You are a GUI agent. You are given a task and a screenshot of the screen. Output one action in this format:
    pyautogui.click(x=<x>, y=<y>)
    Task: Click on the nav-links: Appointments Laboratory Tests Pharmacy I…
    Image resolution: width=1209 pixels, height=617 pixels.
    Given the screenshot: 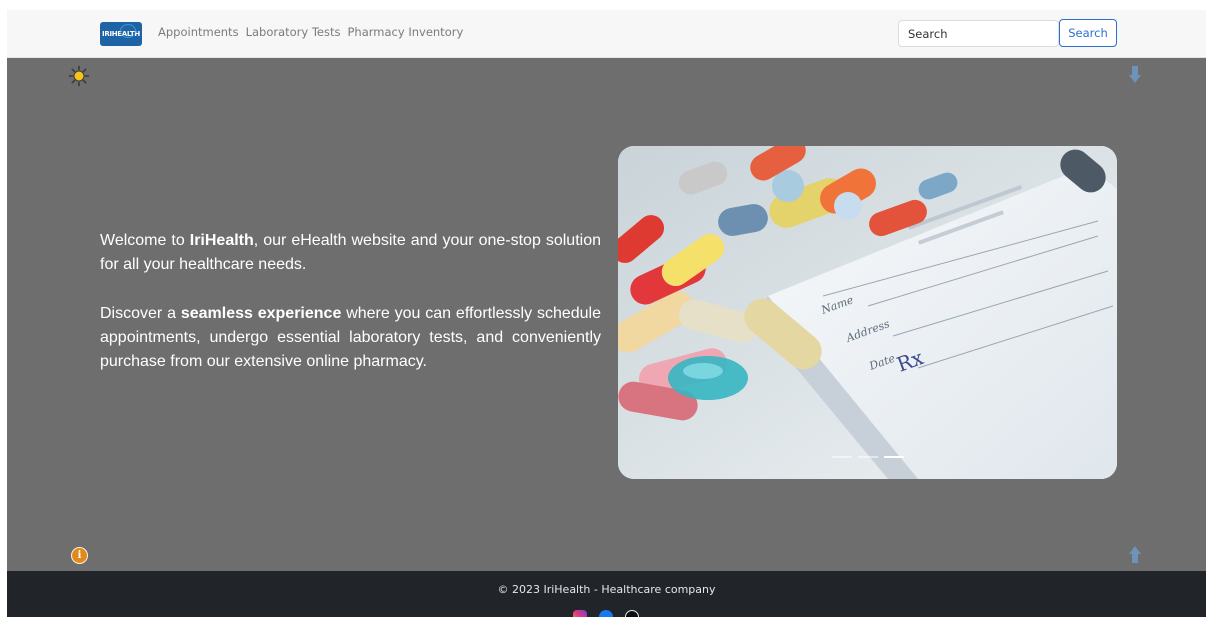 What is the action you would take?
    pyautogui.click(x=314, y=32)
    